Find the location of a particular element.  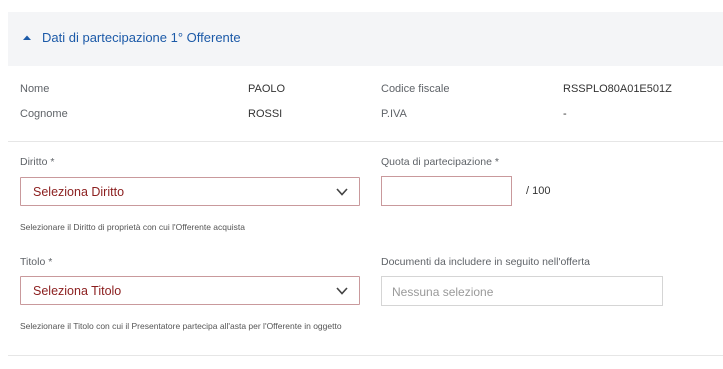

quota-label: Quota di partecipazione * is located at coordinates (440, 162).